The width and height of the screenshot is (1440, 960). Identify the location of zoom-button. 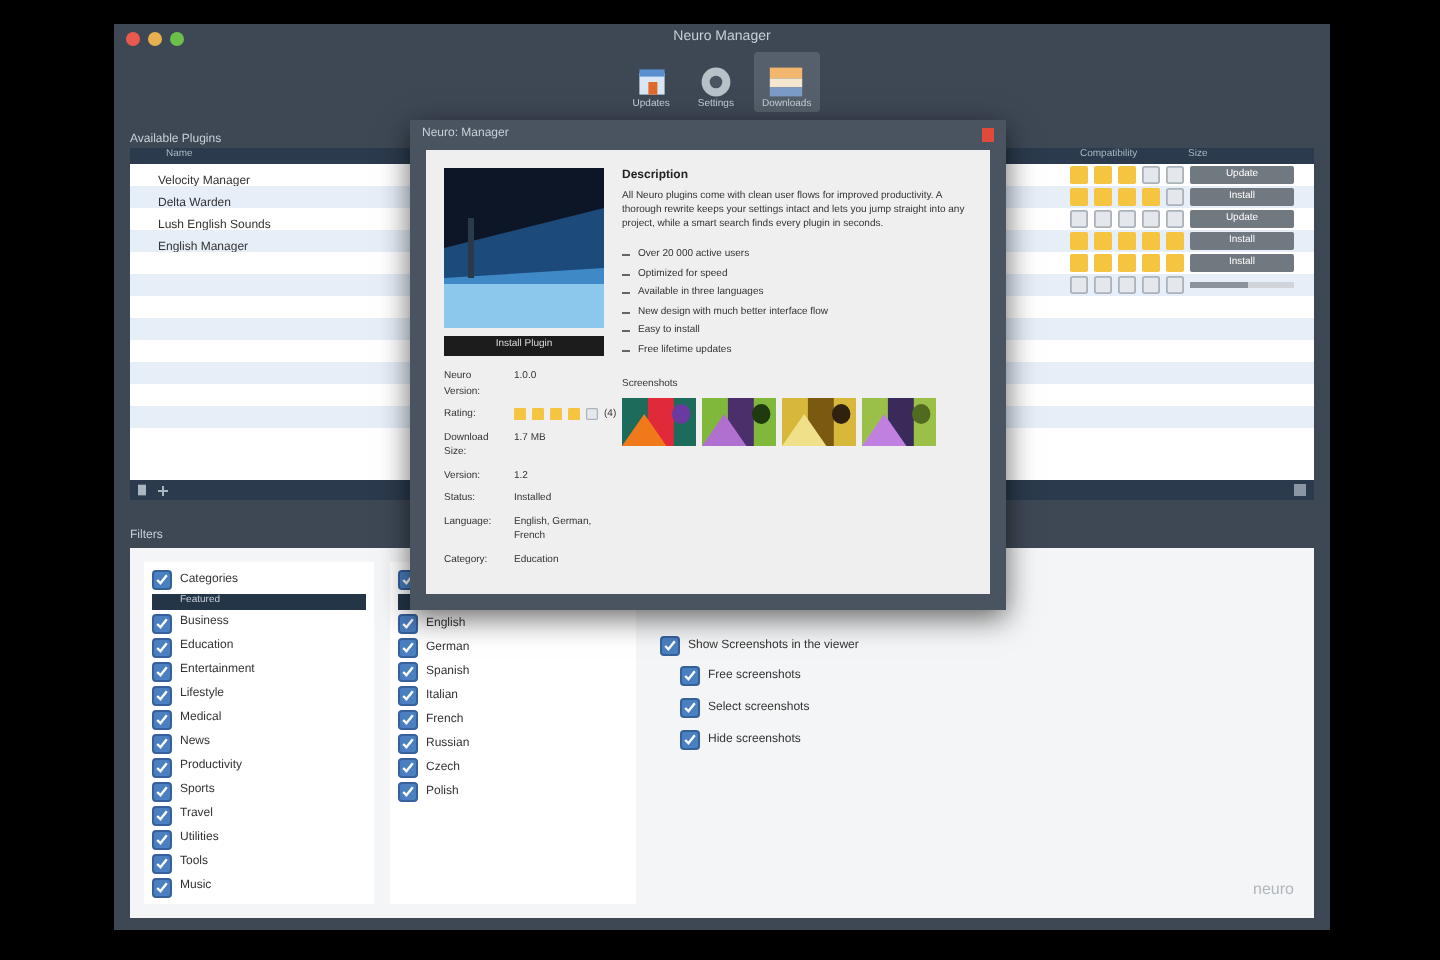
(177, 38).